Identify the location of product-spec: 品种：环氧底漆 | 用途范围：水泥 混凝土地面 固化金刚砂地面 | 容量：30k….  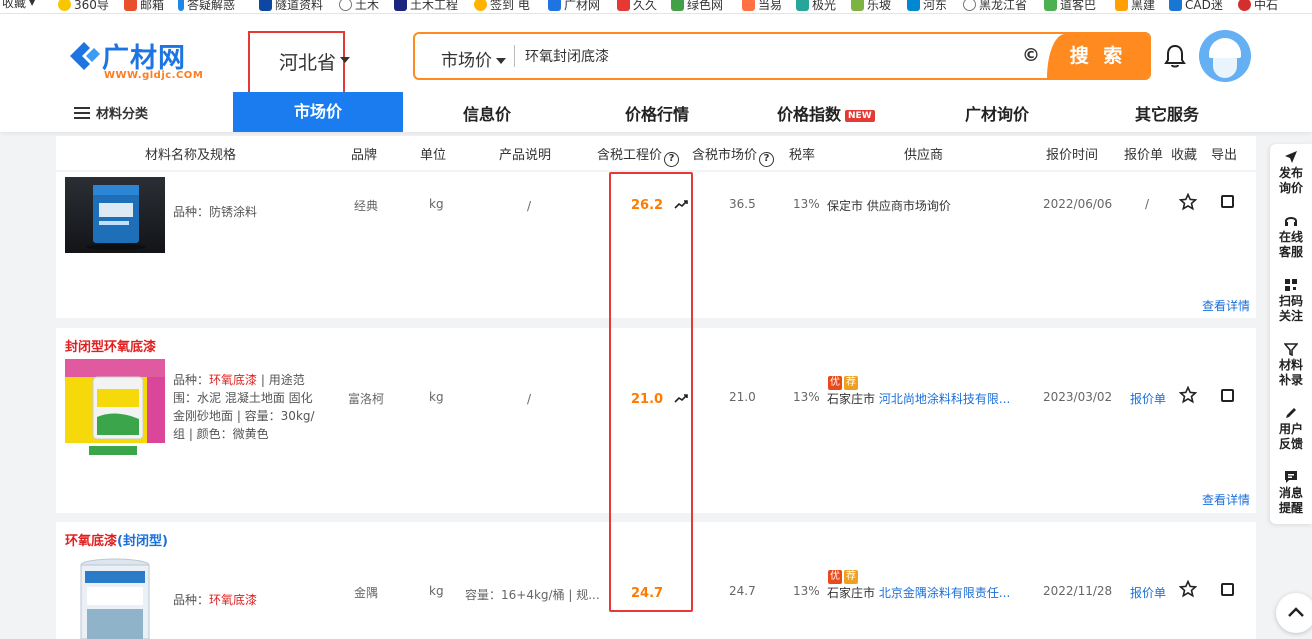
(244, 407).